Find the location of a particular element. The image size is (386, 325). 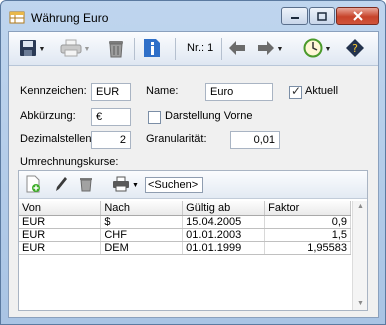

scroll-down-icon: ▼ is located at coordinates (360, 304).